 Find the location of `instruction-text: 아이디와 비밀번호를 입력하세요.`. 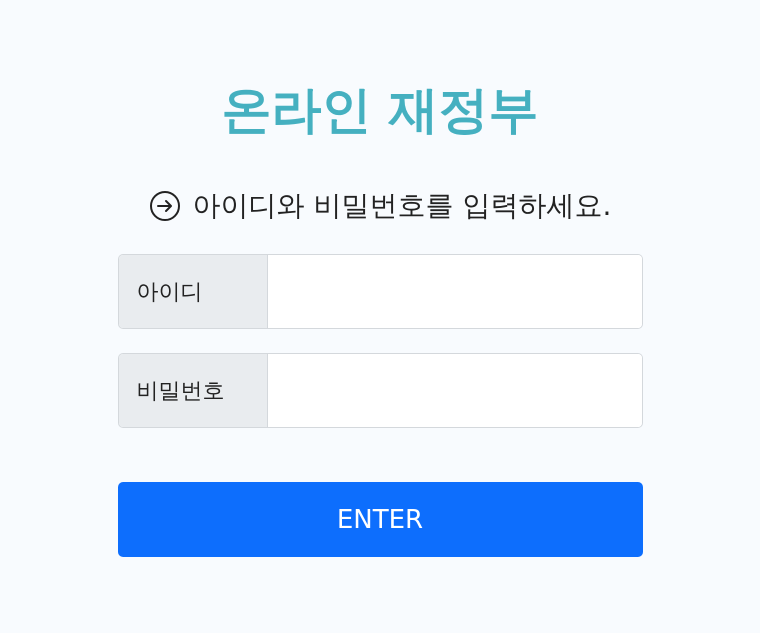

instruction-text: 아이디와 비밀번호를 입력하세요. is located at coordinates (402, 206).